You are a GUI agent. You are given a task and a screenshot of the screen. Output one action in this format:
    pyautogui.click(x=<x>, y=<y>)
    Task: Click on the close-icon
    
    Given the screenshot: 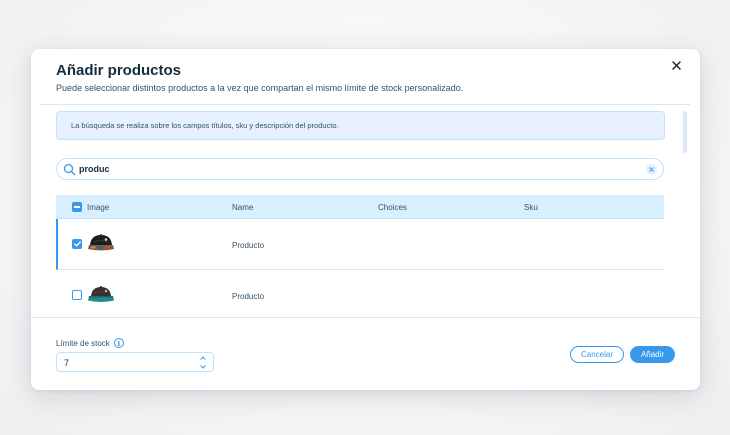 What is the action you would take?
    pyautogui.click(x=676, y=65)
    